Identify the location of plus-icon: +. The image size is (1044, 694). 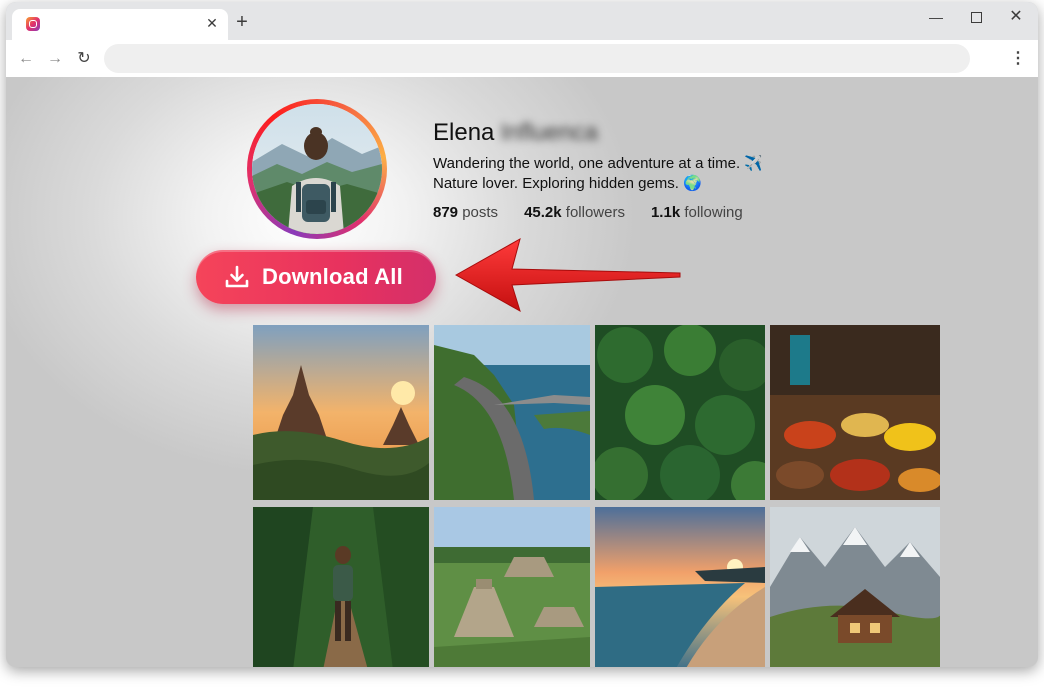
(242, 22).